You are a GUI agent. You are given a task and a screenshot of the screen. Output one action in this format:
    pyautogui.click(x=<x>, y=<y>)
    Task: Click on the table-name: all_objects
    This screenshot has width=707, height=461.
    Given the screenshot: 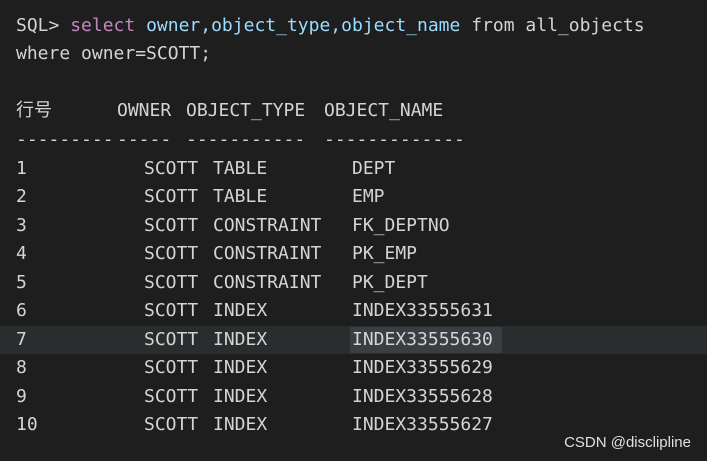 What is the action you would take?
    pyautogui.click(x=585, y=25)
    